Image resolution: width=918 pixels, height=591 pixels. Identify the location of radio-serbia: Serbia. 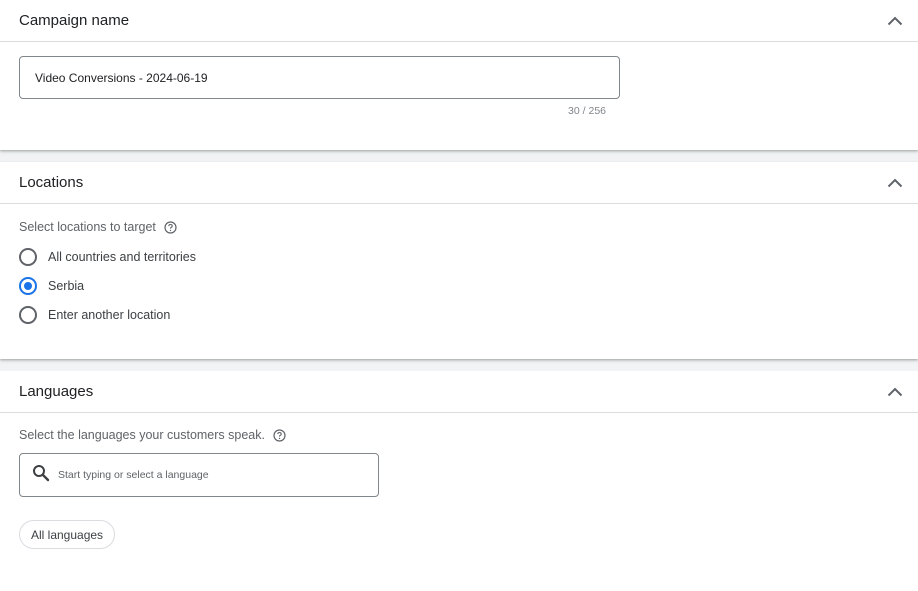
(459, 285).